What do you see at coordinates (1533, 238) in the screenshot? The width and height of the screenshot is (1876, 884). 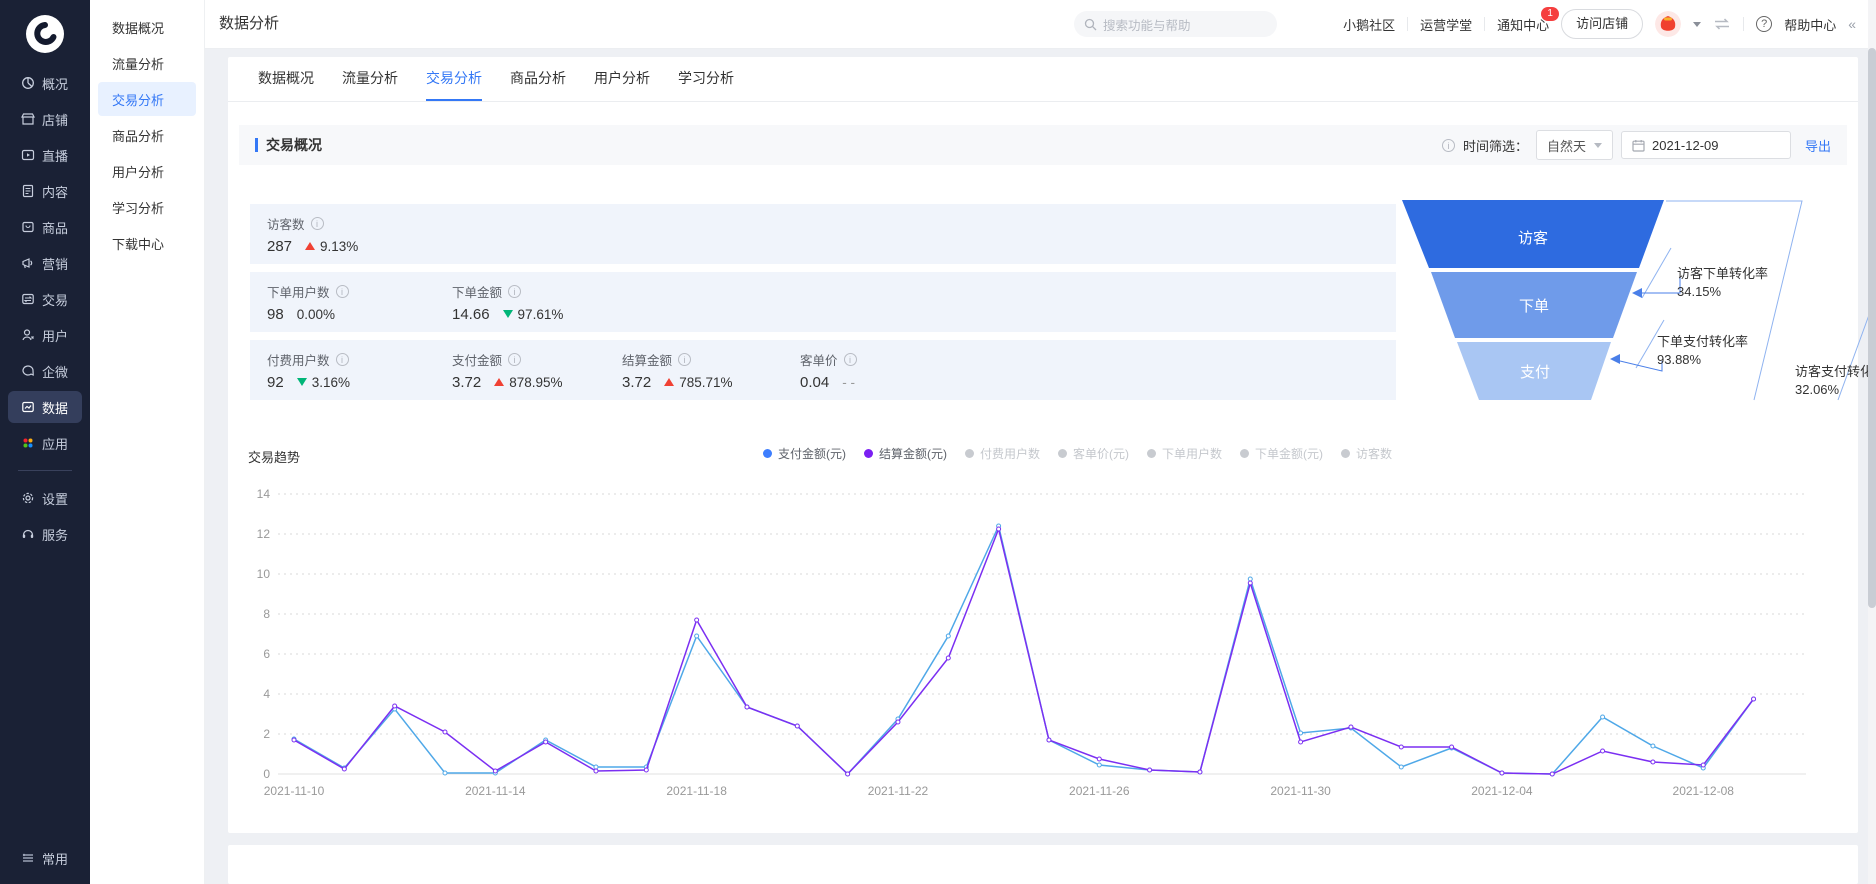 I see `funnel-stage-label: 访客` at bounding box center [1533, 238].